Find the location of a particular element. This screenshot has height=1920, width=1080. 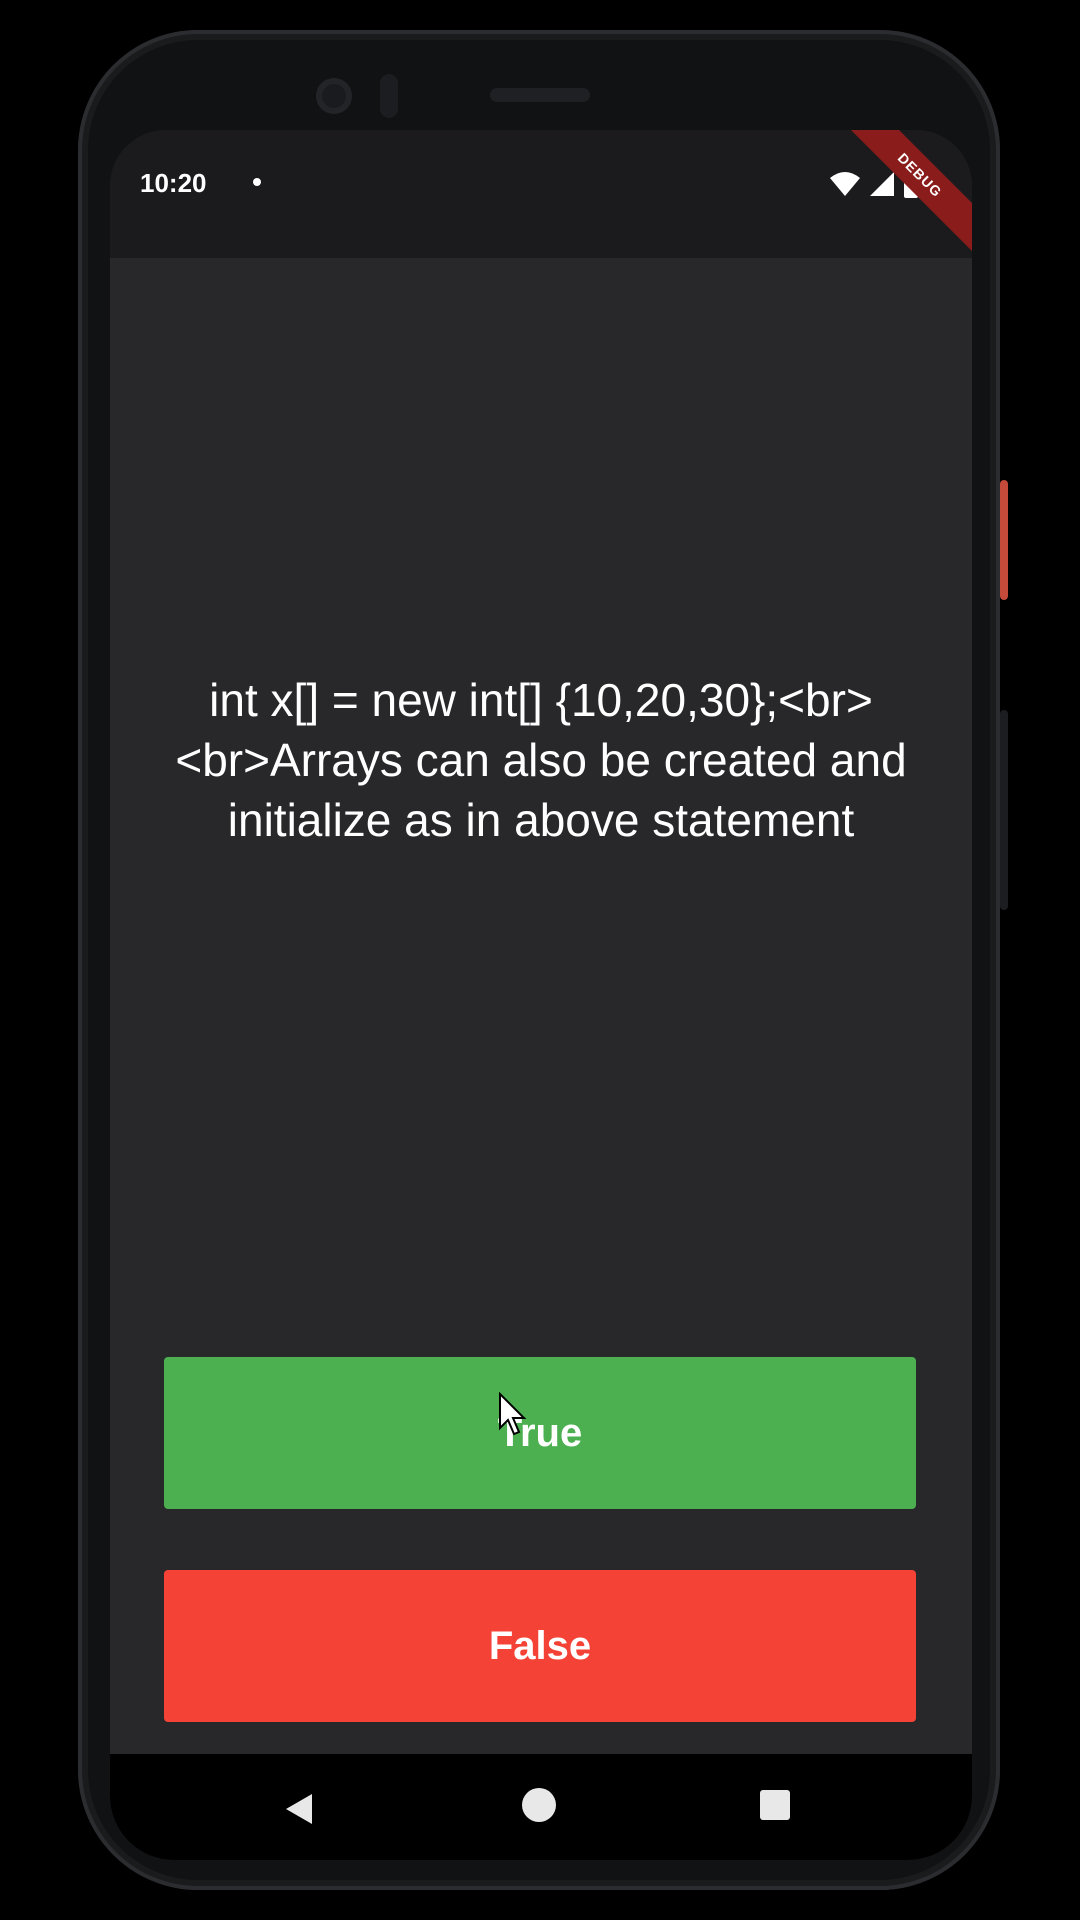

status-time: 10:20 is located at coordinates (173, 183).